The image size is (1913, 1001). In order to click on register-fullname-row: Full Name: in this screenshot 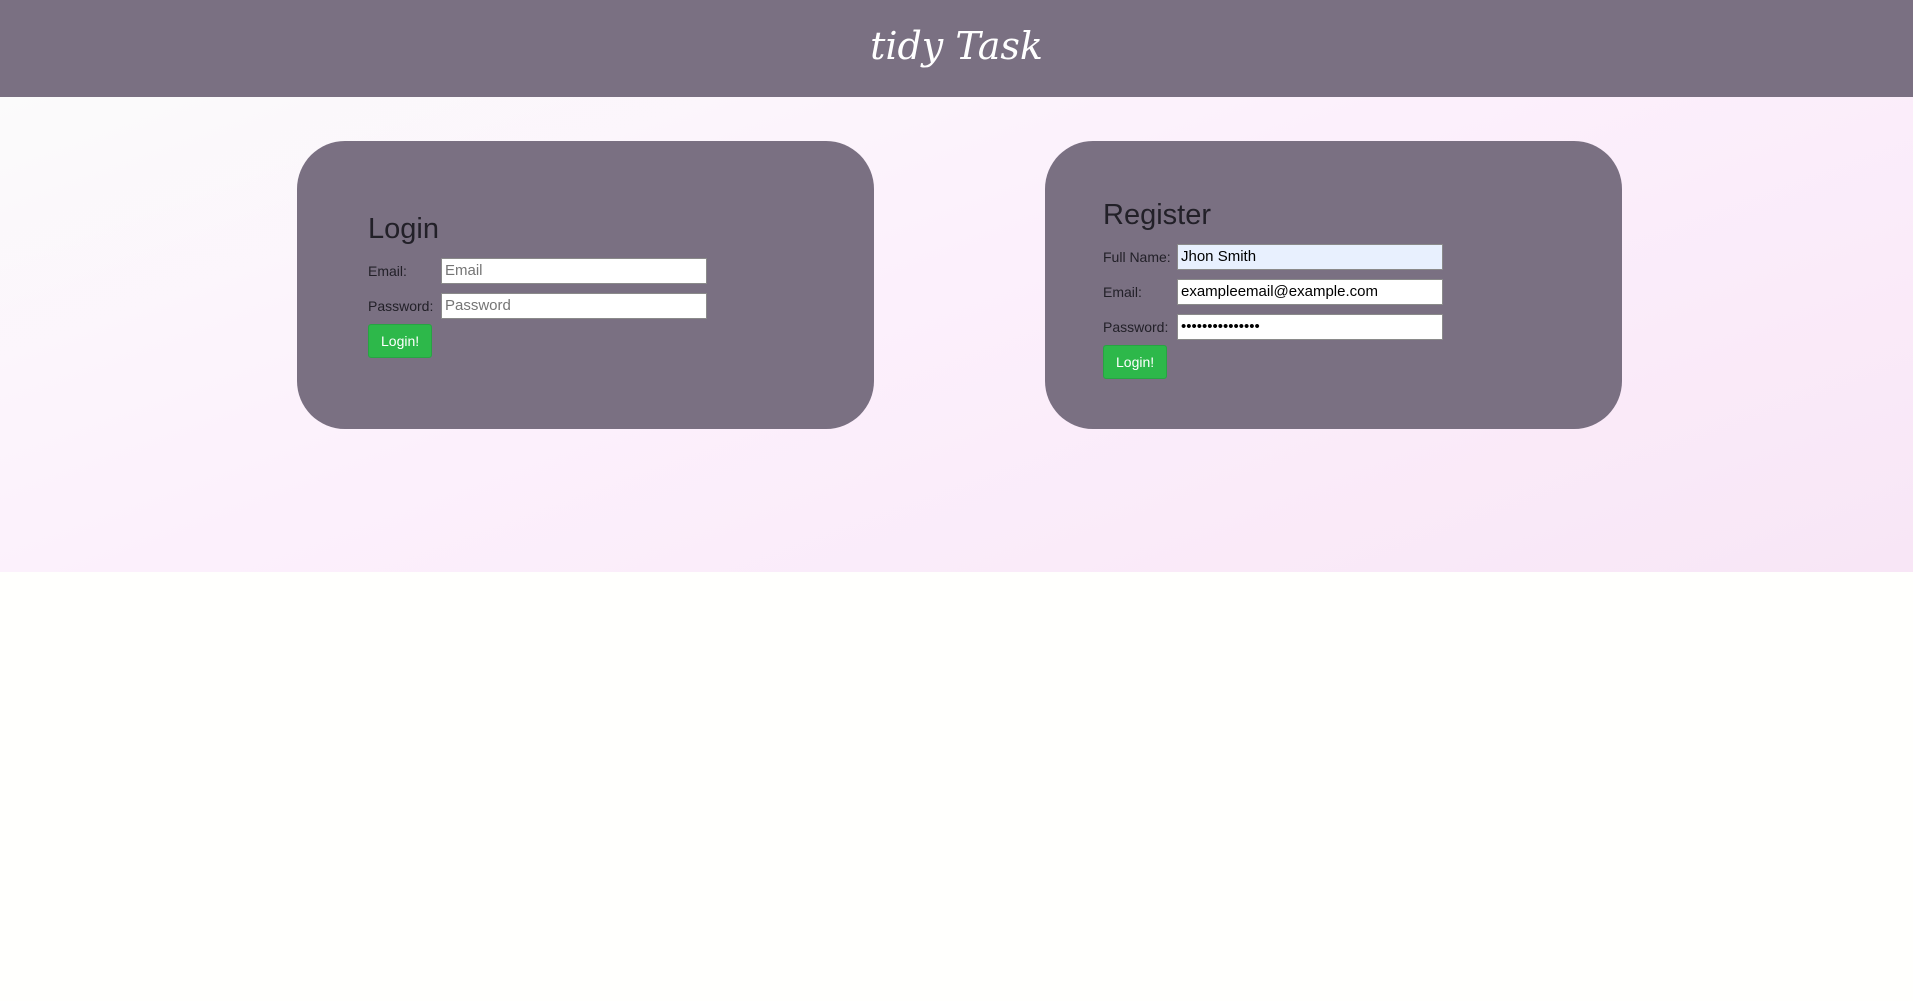, I will do `click(1273, 256)`.